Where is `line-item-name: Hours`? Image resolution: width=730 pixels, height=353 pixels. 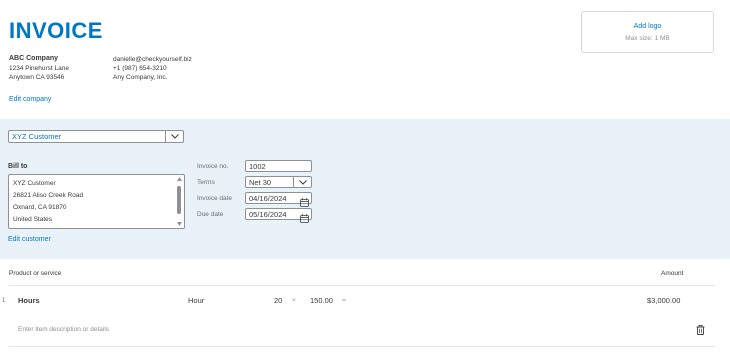 line-item-name: Hours is located at coordinates (29, 300).